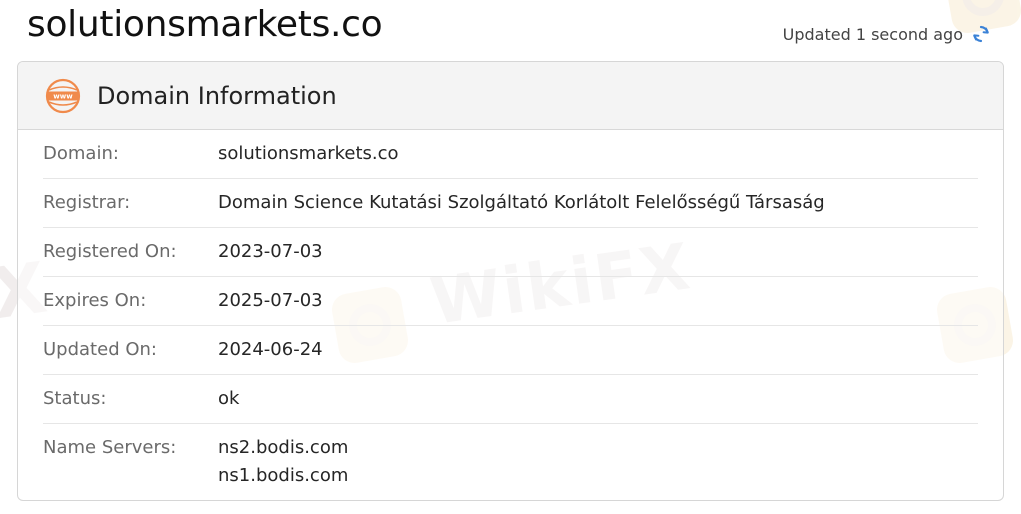 This screenshot has width=1021, height=514. Describe the element at coordinates (270, 251) in the screenshot. I see `row-value: 2023-07-03` at that location.